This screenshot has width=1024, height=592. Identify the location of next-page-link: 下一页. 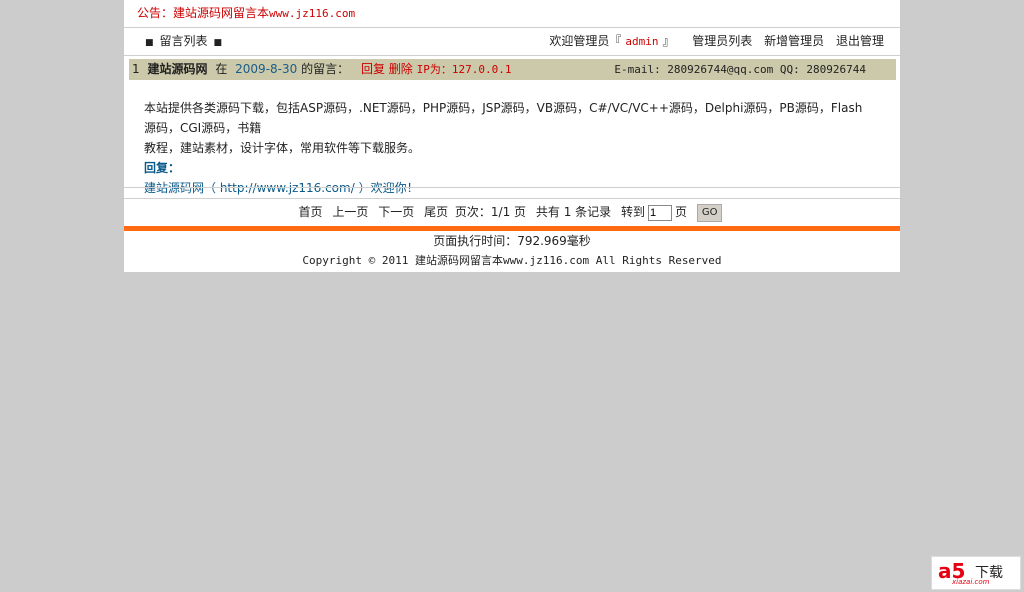
(396, 212).